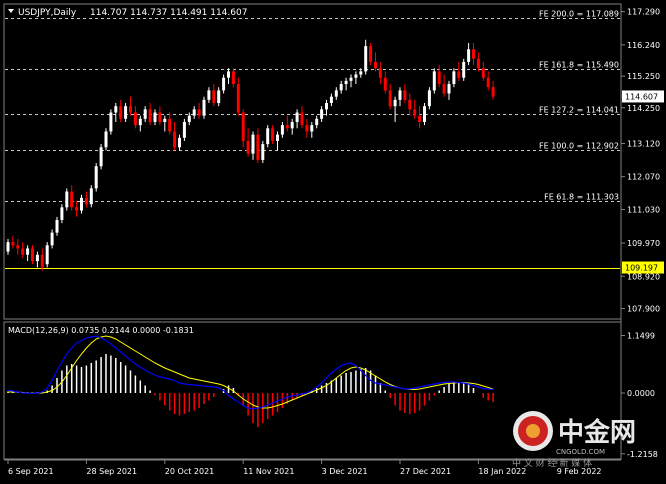  Describe the element at coordinates (597, 432) in the screenshot. I see `watermark-brand: 中金网` at that location.